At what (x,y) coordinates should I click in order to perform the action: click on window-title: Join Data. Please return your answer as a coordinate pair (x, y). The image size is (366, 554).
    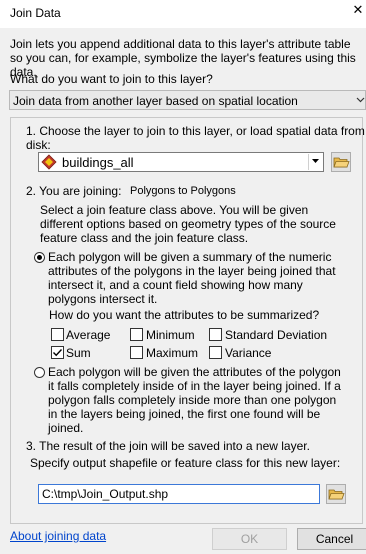
    Looking at the image, I should click on (35, 13).